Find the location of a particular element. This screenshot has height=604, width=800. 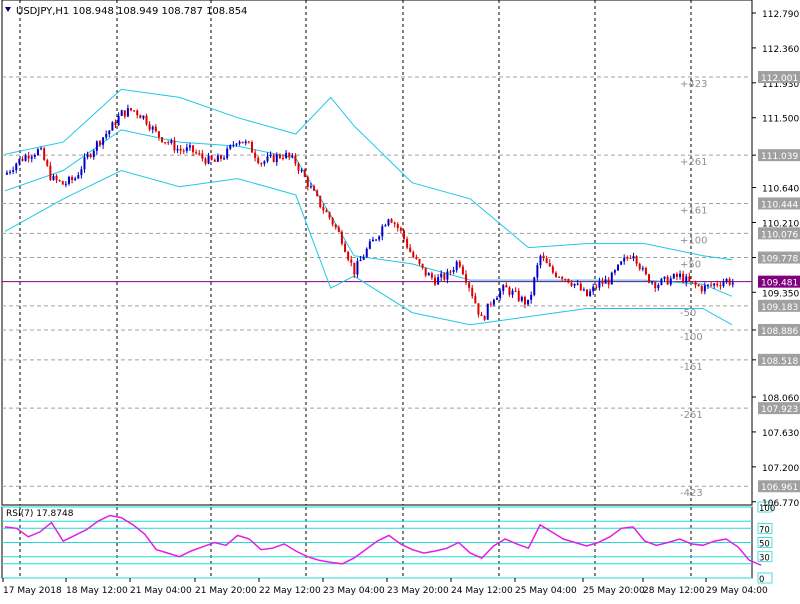

level-price-label: 112.001 is located at coordinates (779, 79).